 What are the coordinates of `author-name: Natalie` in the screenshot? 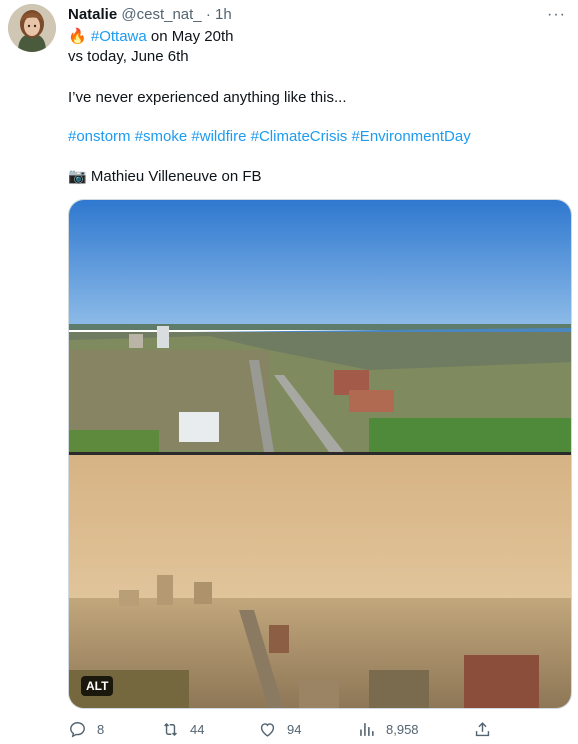 It's located at (92, 14).